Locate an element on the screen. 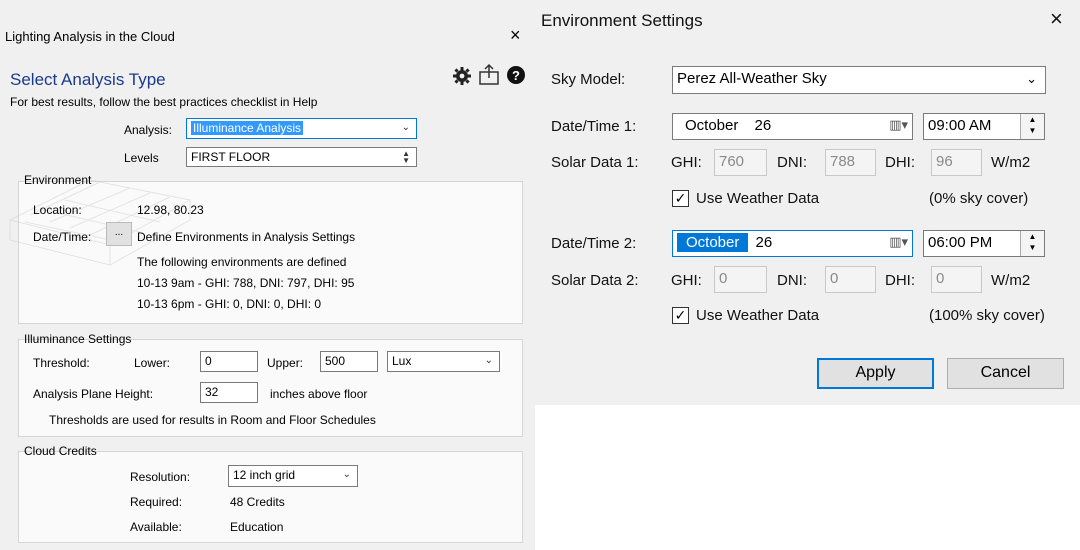  use-weather-data2-checkbox: ✓ is located at coordinates (680, 315).